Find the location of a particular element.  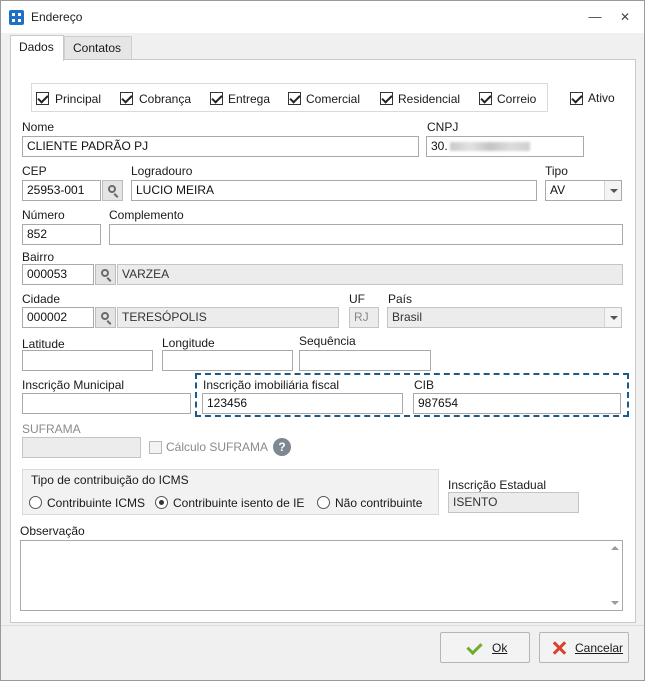

observacao-label: Observação is located at coordinates (52, 531).